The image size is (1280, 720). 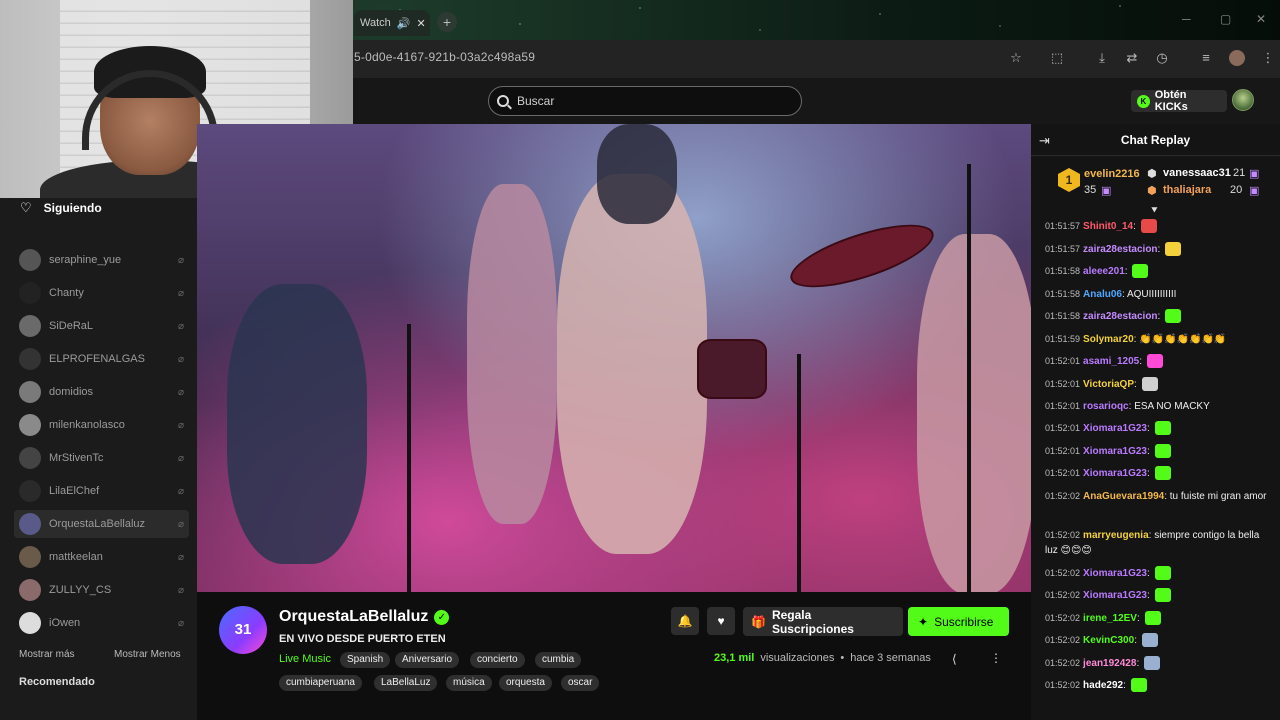 What do you see at coordinates (1243, 100) in the screenshot?
I see `user-avatar` at bounding box center [1243, 100].